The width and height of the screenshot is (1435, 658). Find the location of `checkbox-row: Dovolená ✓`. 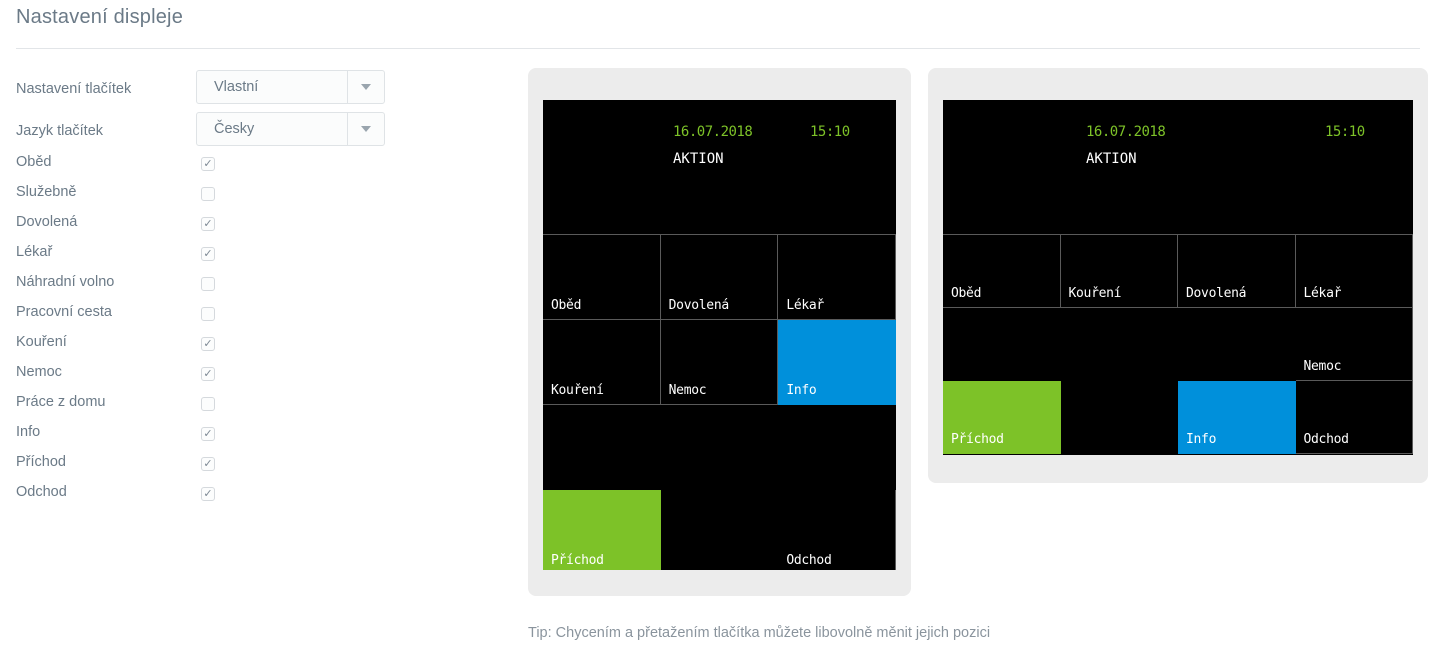

checkbox-row: Dovolená ✓ is located at coordinates (250, 229).